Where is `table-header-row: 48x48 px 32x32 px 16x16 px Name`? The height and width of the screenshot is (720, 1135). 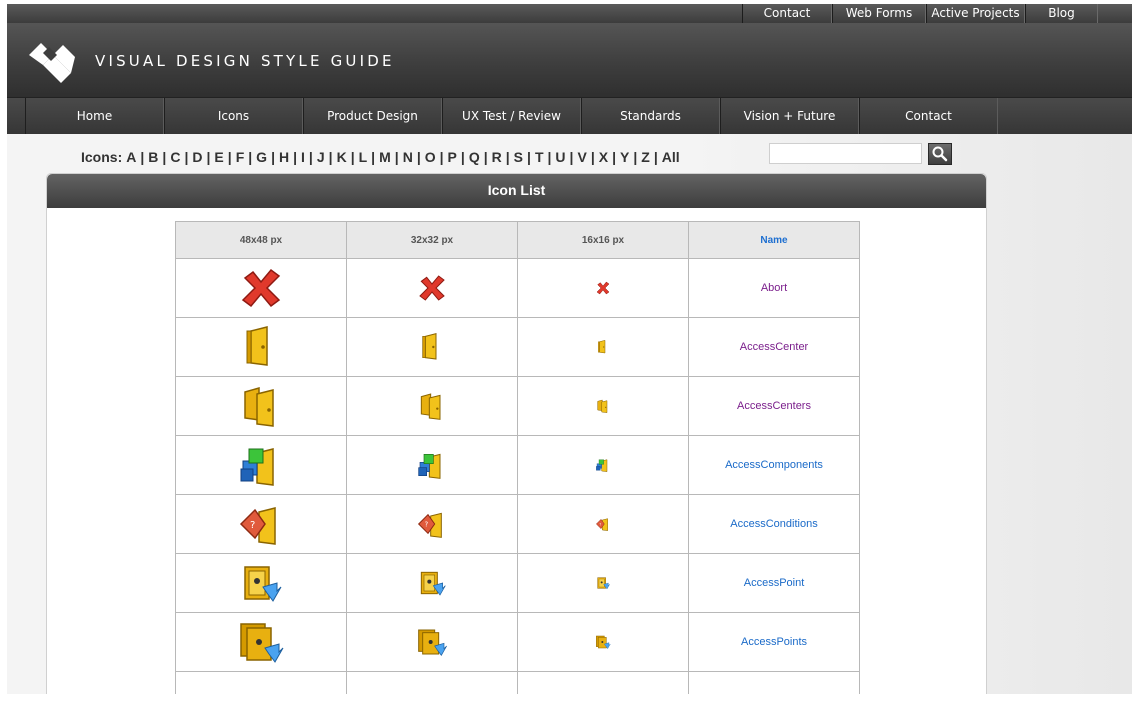
table-header-row: 48x48 px 32x32 px 16x16 px Name is located at coordinates (517, 240).